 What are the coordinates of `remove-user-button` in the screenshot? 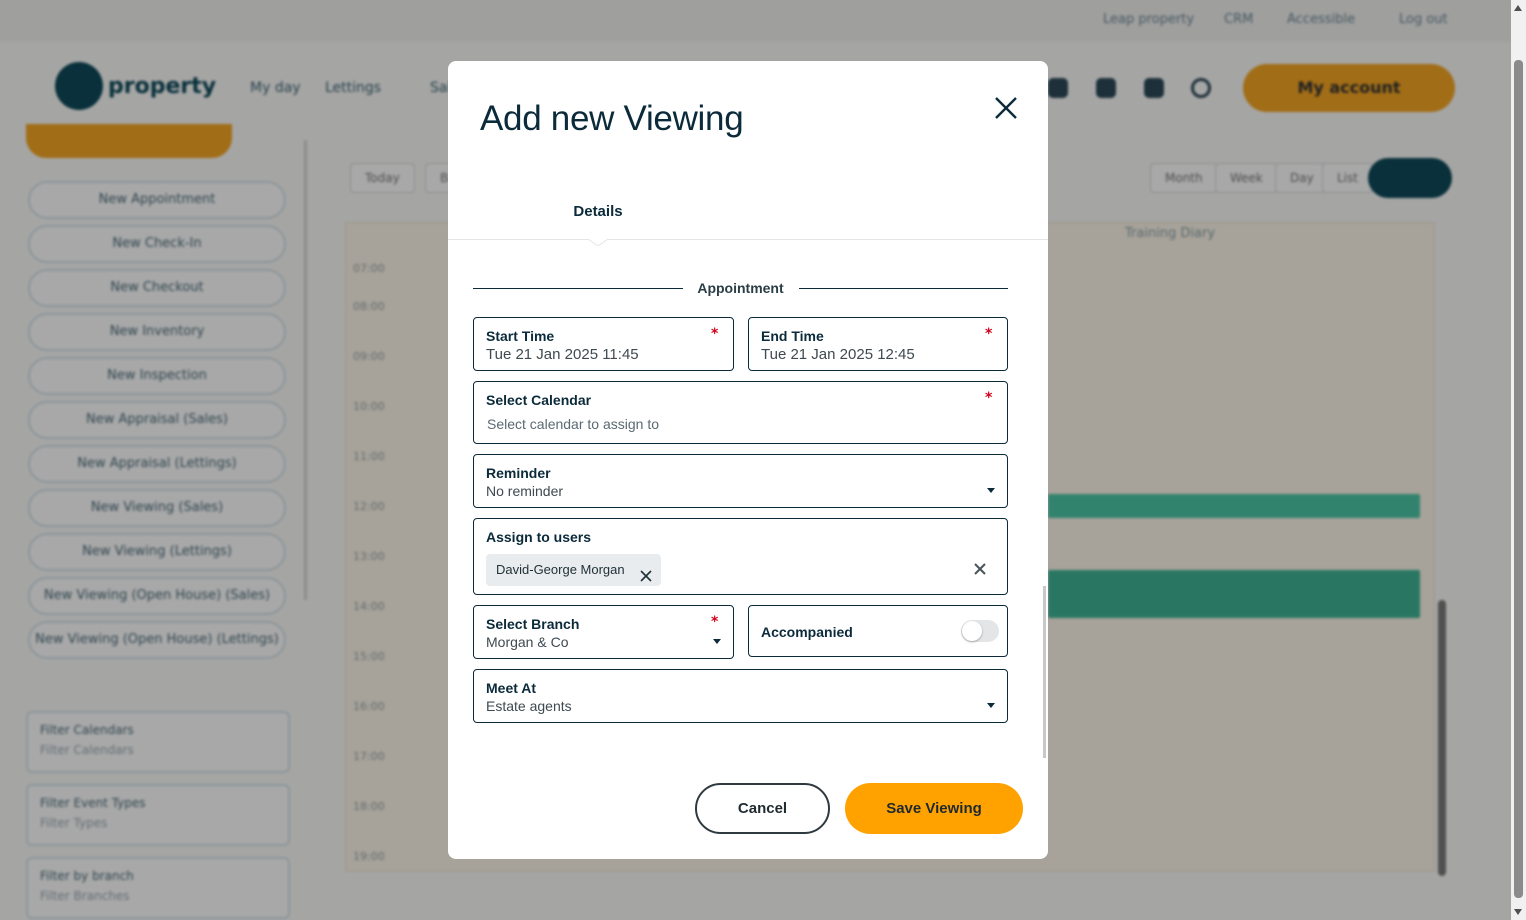 It's located at (646, 572).